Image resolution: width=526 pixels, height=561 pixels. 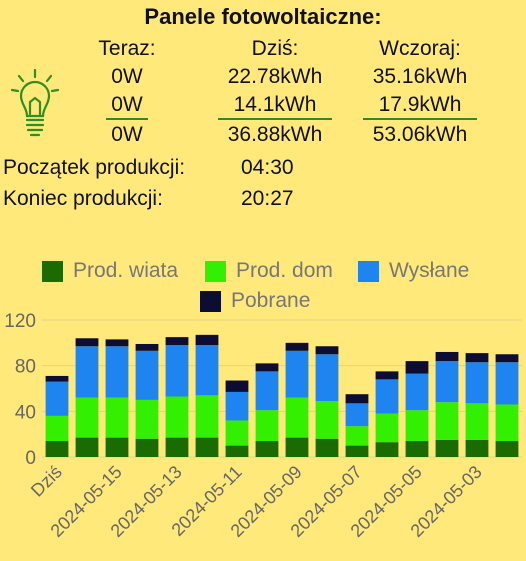 What do you see at coordinates (275, 76) in the screenshot?
I see `row1-today: 22.78kWh` at bounding box center [275, 76].